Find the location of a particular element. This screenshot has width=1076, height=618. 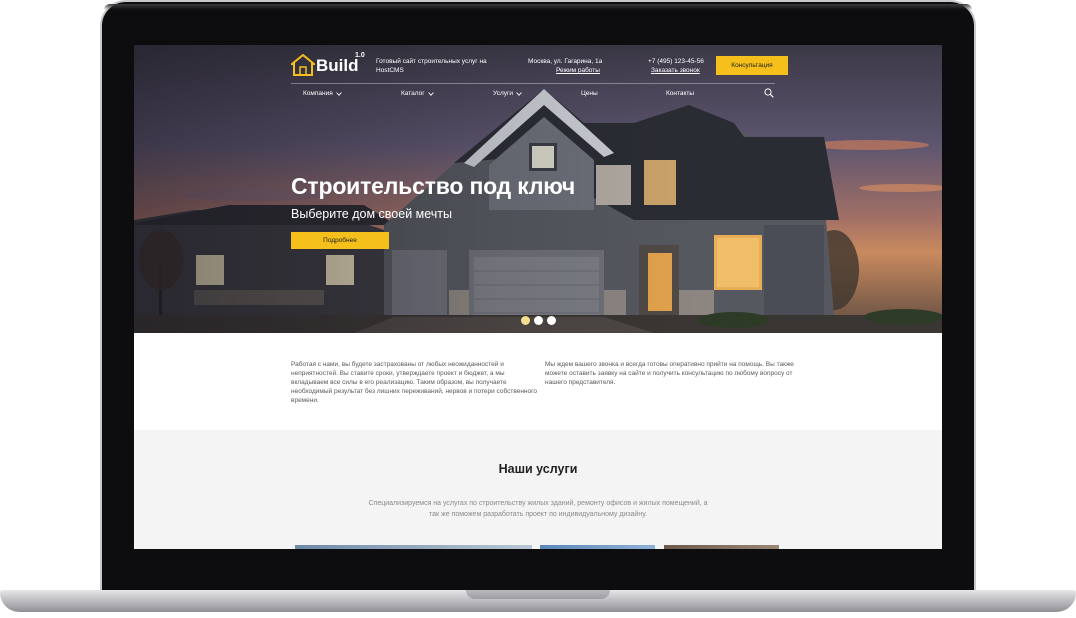

hero-title: Строительство под ключ is located at coordinates (433, 186).